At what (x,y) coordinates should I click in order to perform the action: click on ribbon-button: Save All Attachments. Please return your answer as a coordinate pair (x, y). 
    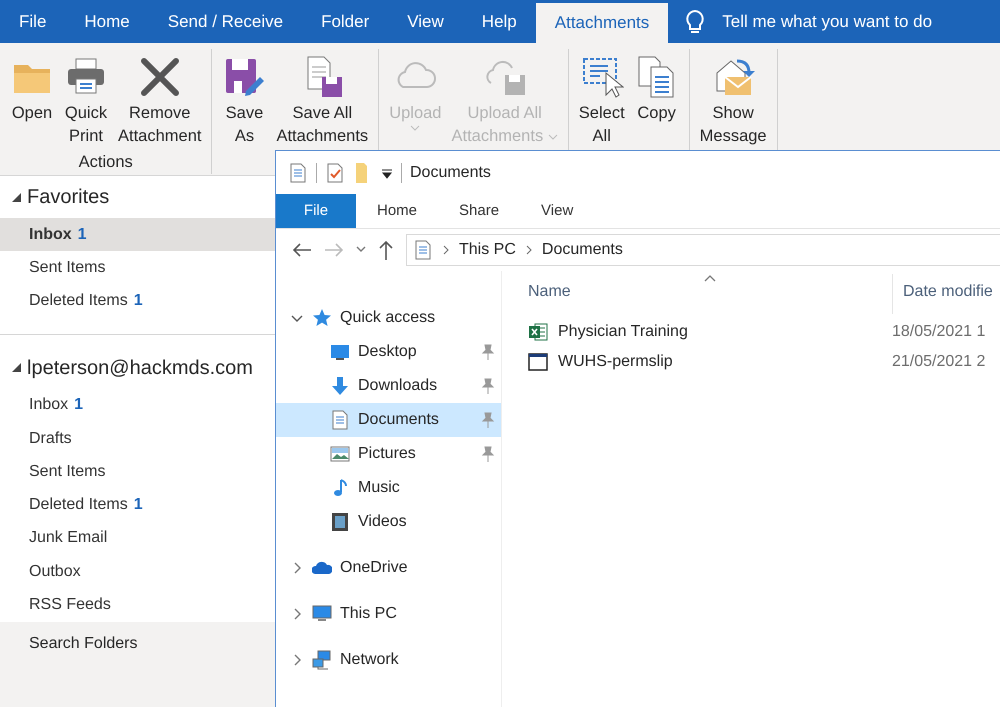
    Looking at the image, I should click on (322, 101).